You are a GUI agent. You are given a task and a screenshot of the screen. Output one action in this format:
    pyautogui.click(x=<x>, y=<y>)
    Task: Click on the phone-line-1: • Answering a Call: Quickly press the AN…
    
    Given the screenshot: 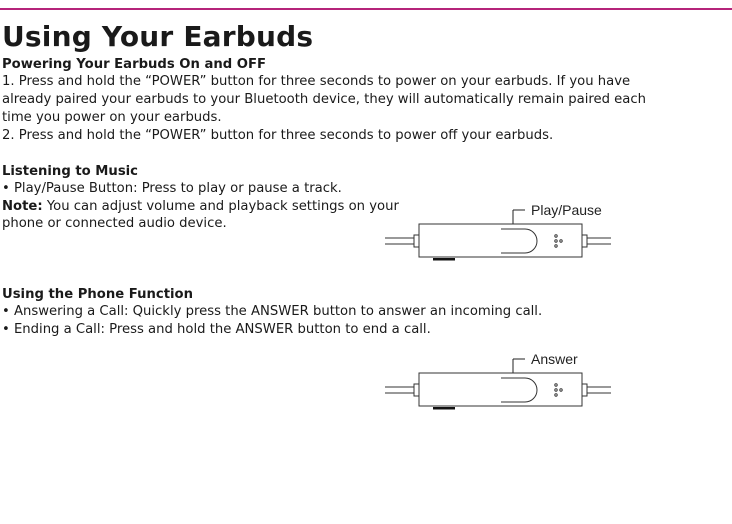 What is the action you would take?
    pyautogui.click(x=272, y=311)
    